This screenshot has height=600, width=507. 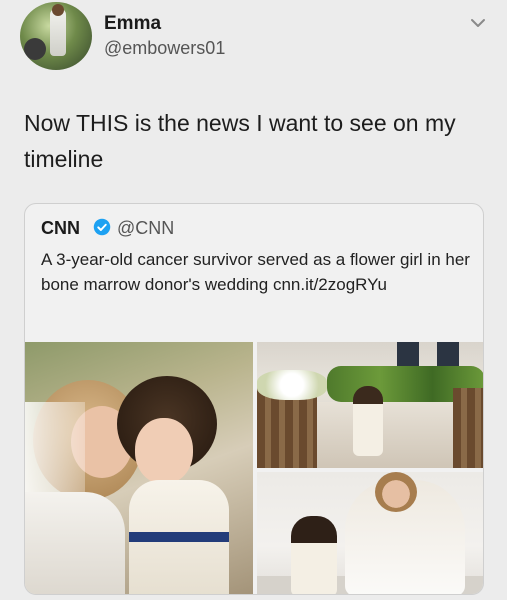 What do you see at coordinates (56, 36) in the screenshot?
I see `avatar` at bounding box center [56, 36].